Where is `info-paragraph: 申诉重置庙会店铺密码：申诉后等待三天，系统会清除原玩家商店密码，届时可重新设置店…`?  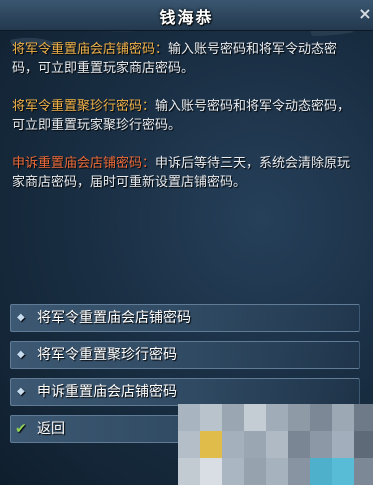 info-paragraph: 申诉重置庙会店铺密码：申诉后等待三天，系统会清除原玩家商店密码，届时可重新设置店… is located at coordinates (184, 173).